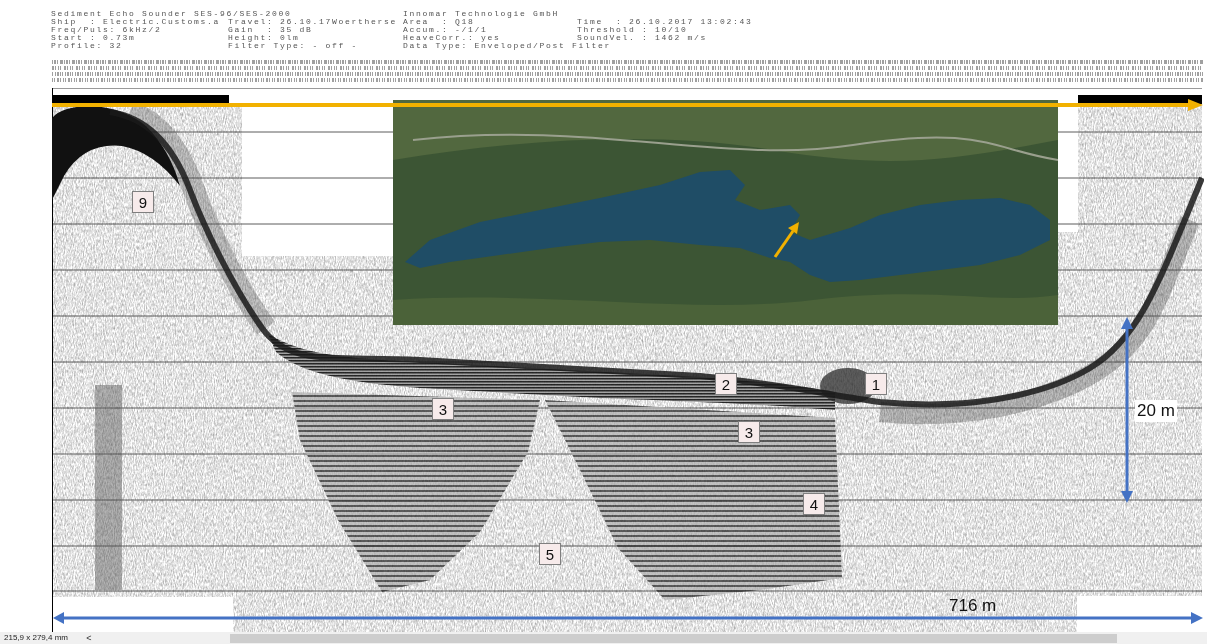 This screenshot has width=1207, height=644. Describe the element at coordinates (87, 46) in the screenshot. I see `header-field: Profile: 32` at that location.